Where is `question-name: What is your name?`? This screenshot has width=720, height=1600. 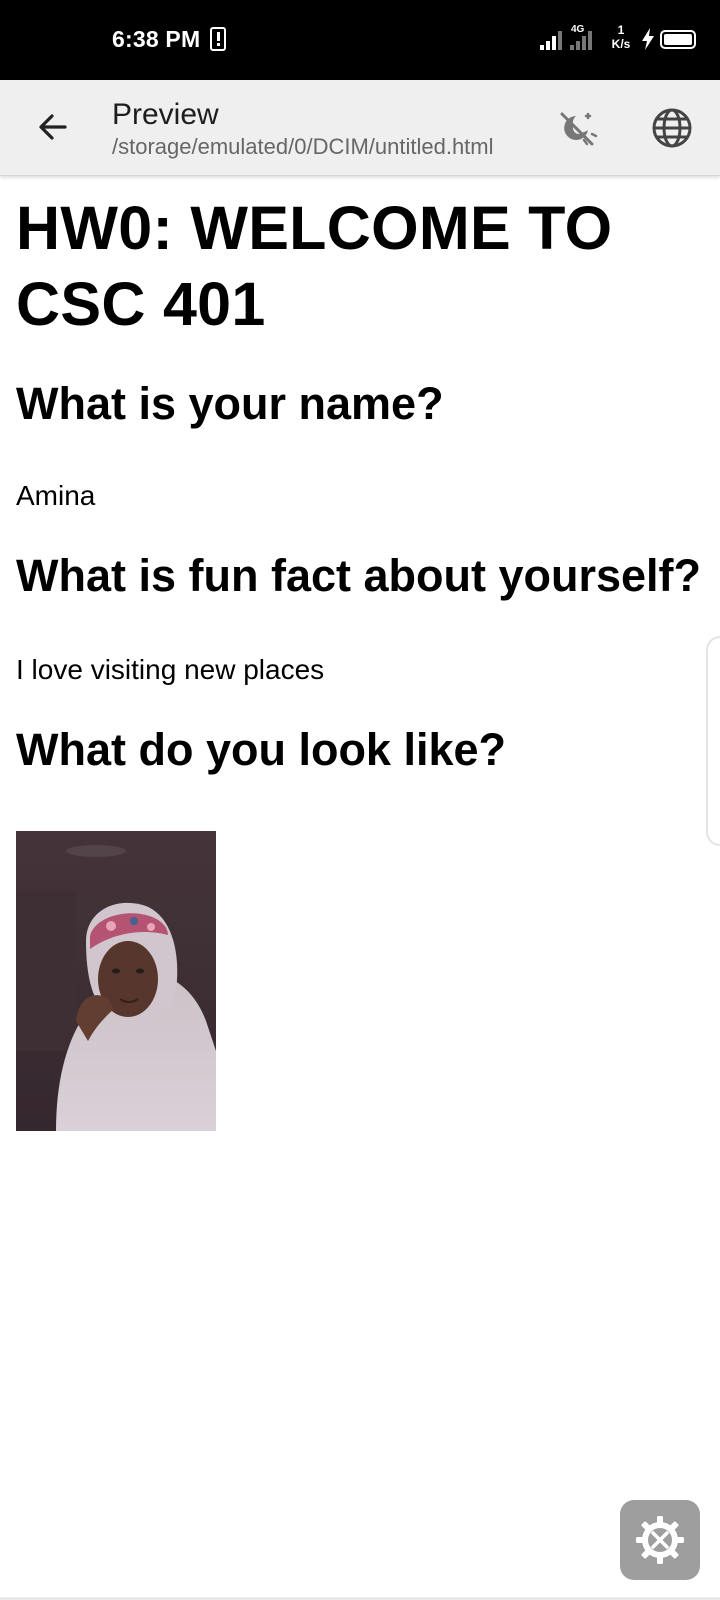 question-name: What is your name? is located at coordinates (230, 403).